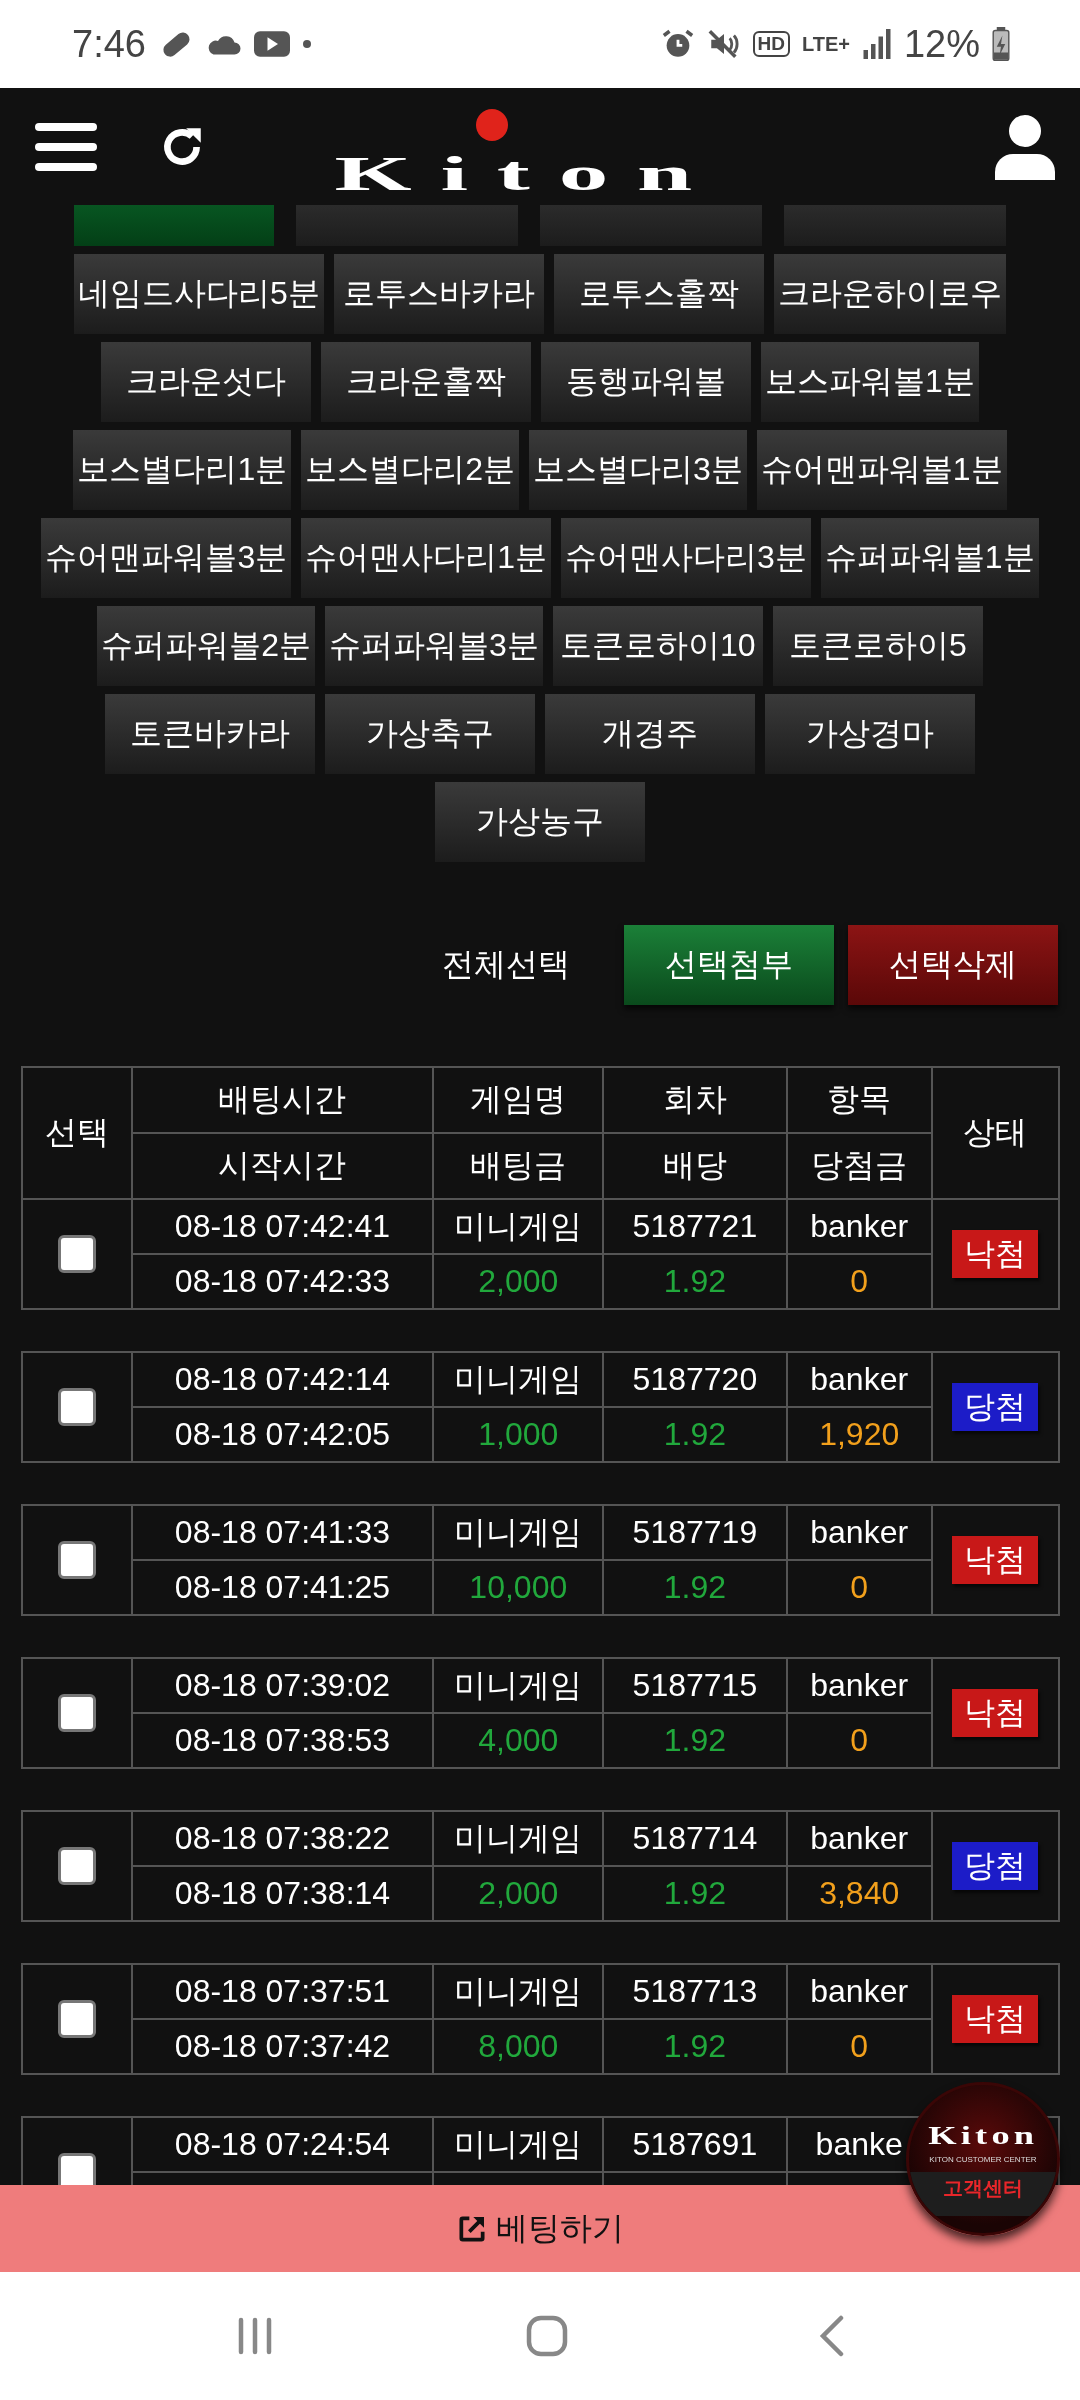 The image size is (1080, 2400). I want to click on bet-time: 08-18 07:42:41, so click(282, 1226).